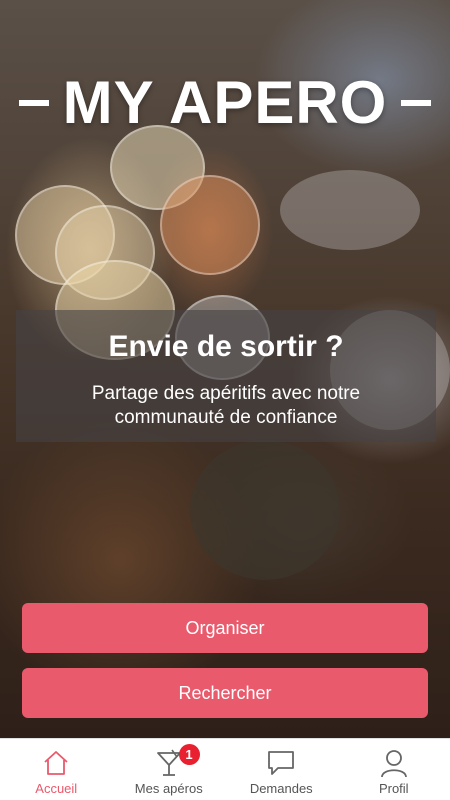 This screenshot has height=800, width=450. Describe the element at coordinates (33, 103) in the screenshot. I see `logo-dash-left` at that location.